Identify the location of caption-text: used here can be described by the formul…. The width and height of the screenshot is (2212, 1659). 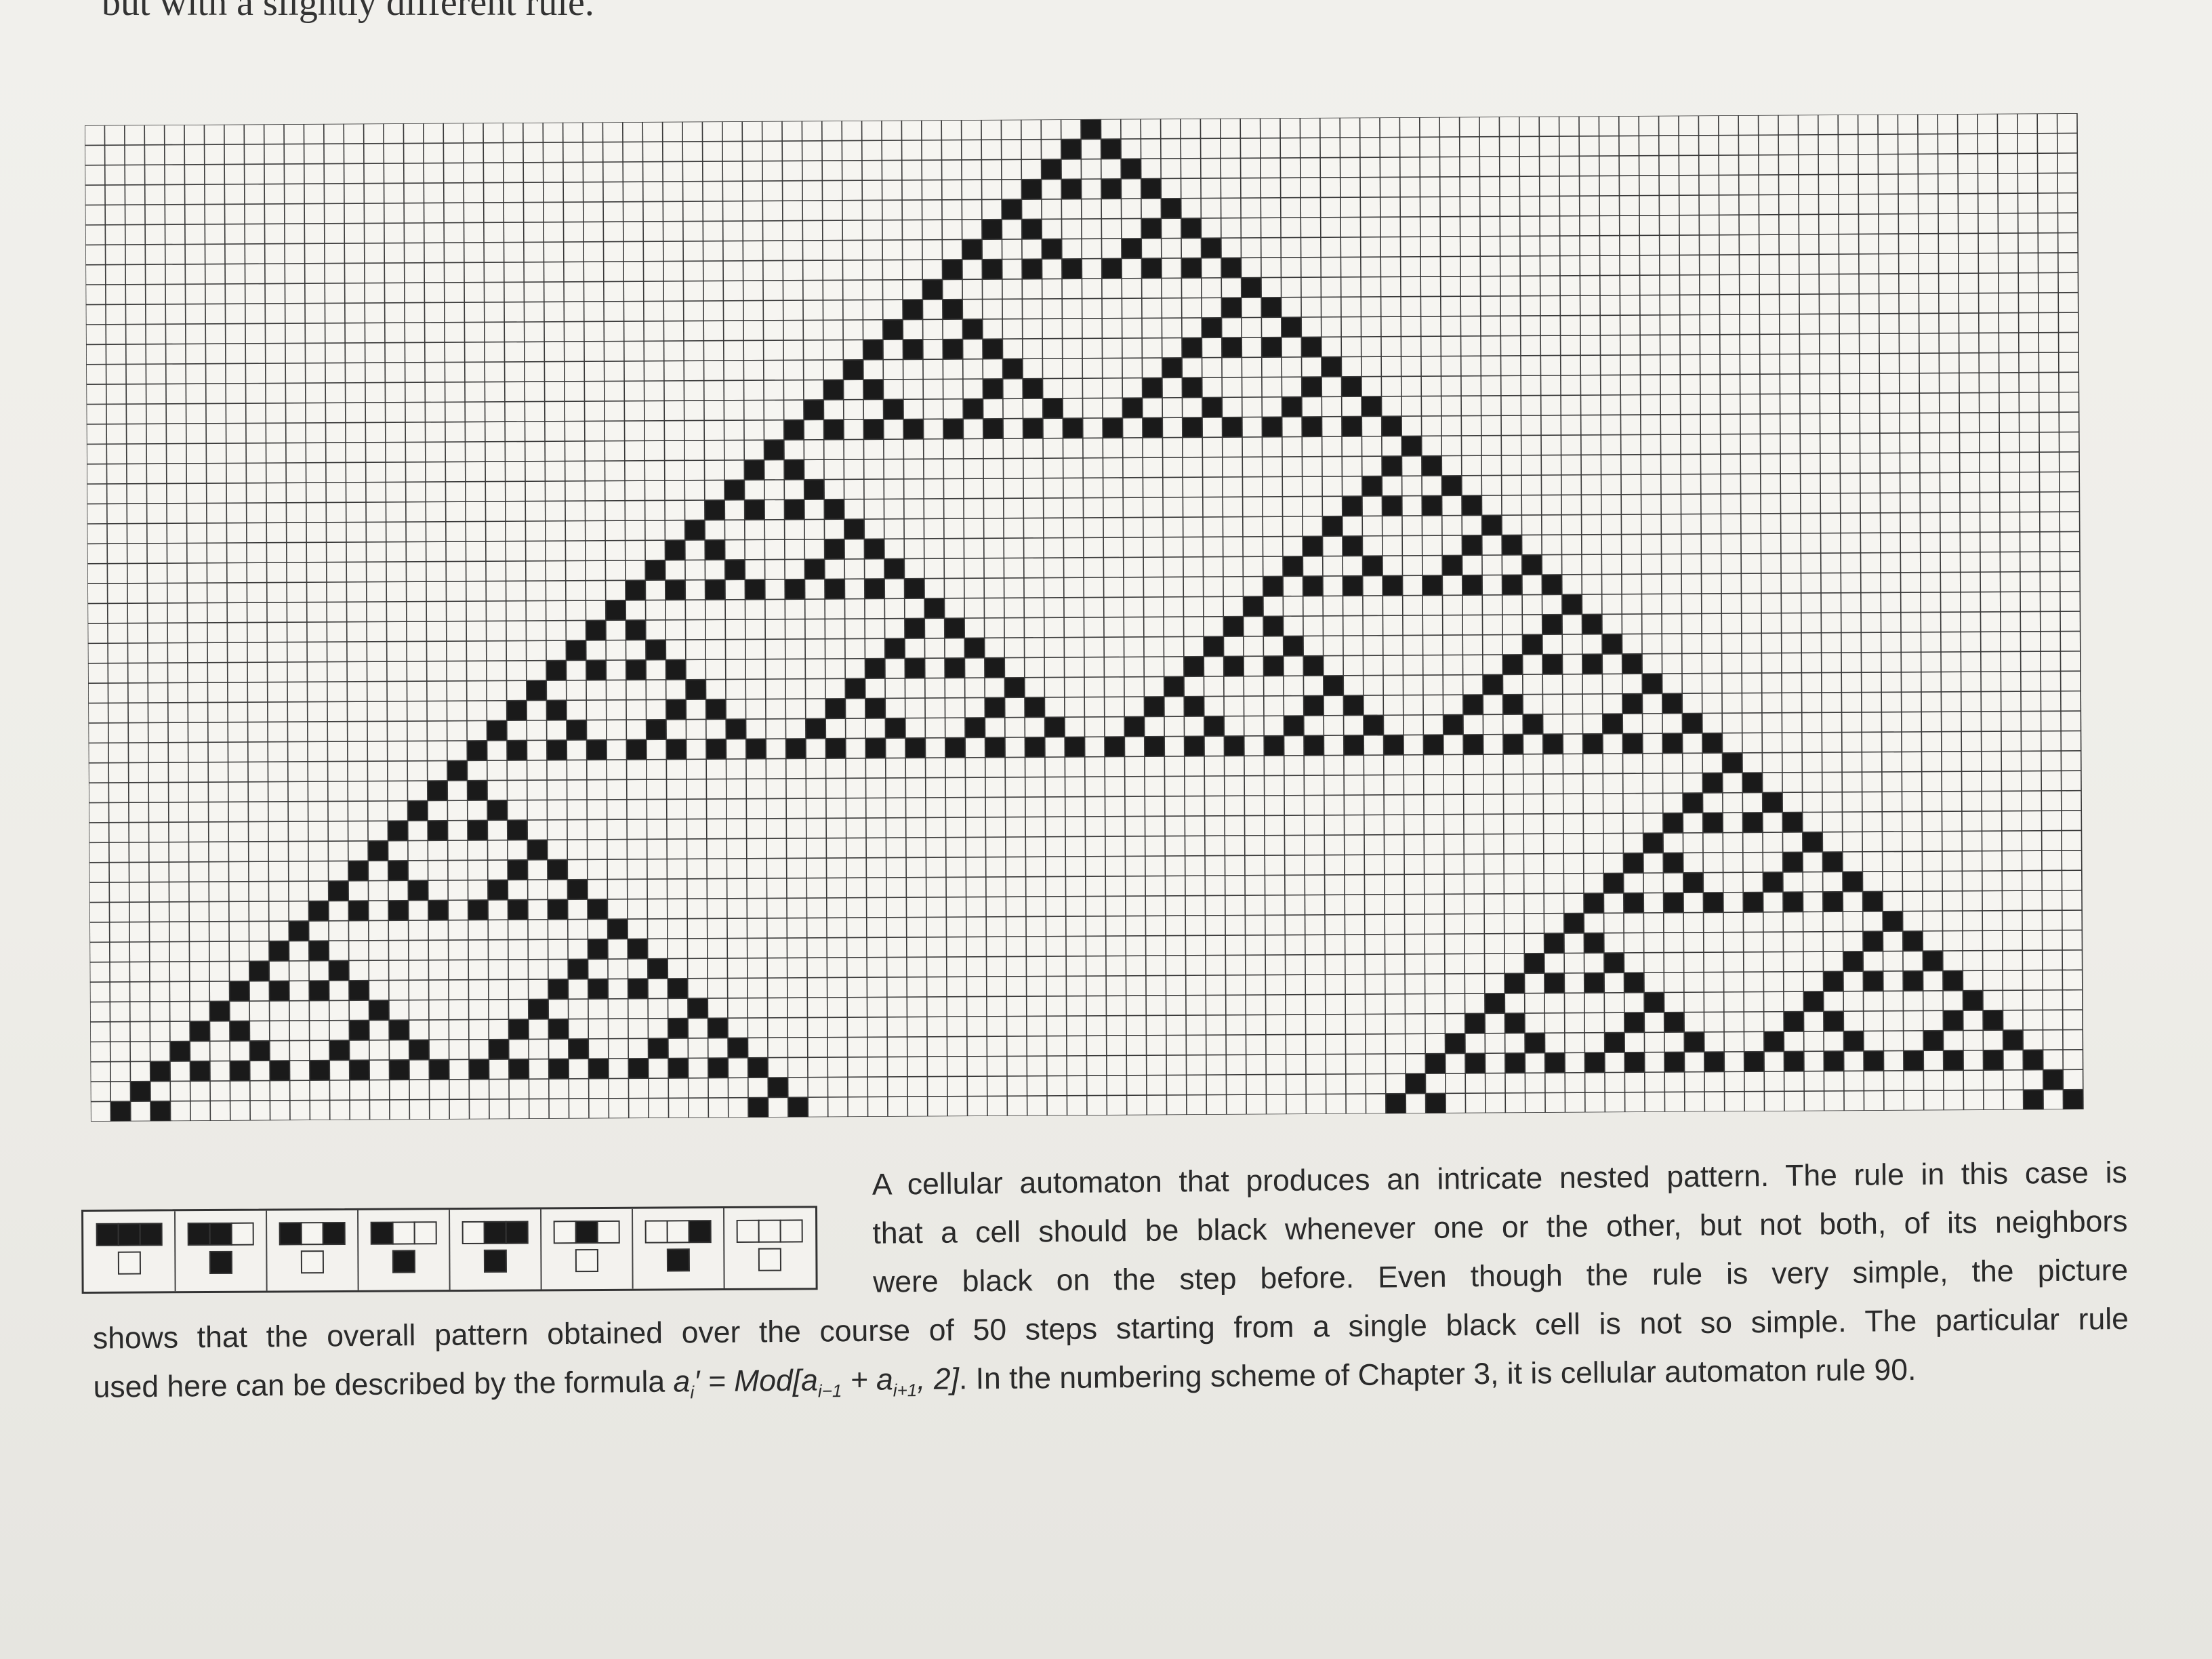
(379, 1385).